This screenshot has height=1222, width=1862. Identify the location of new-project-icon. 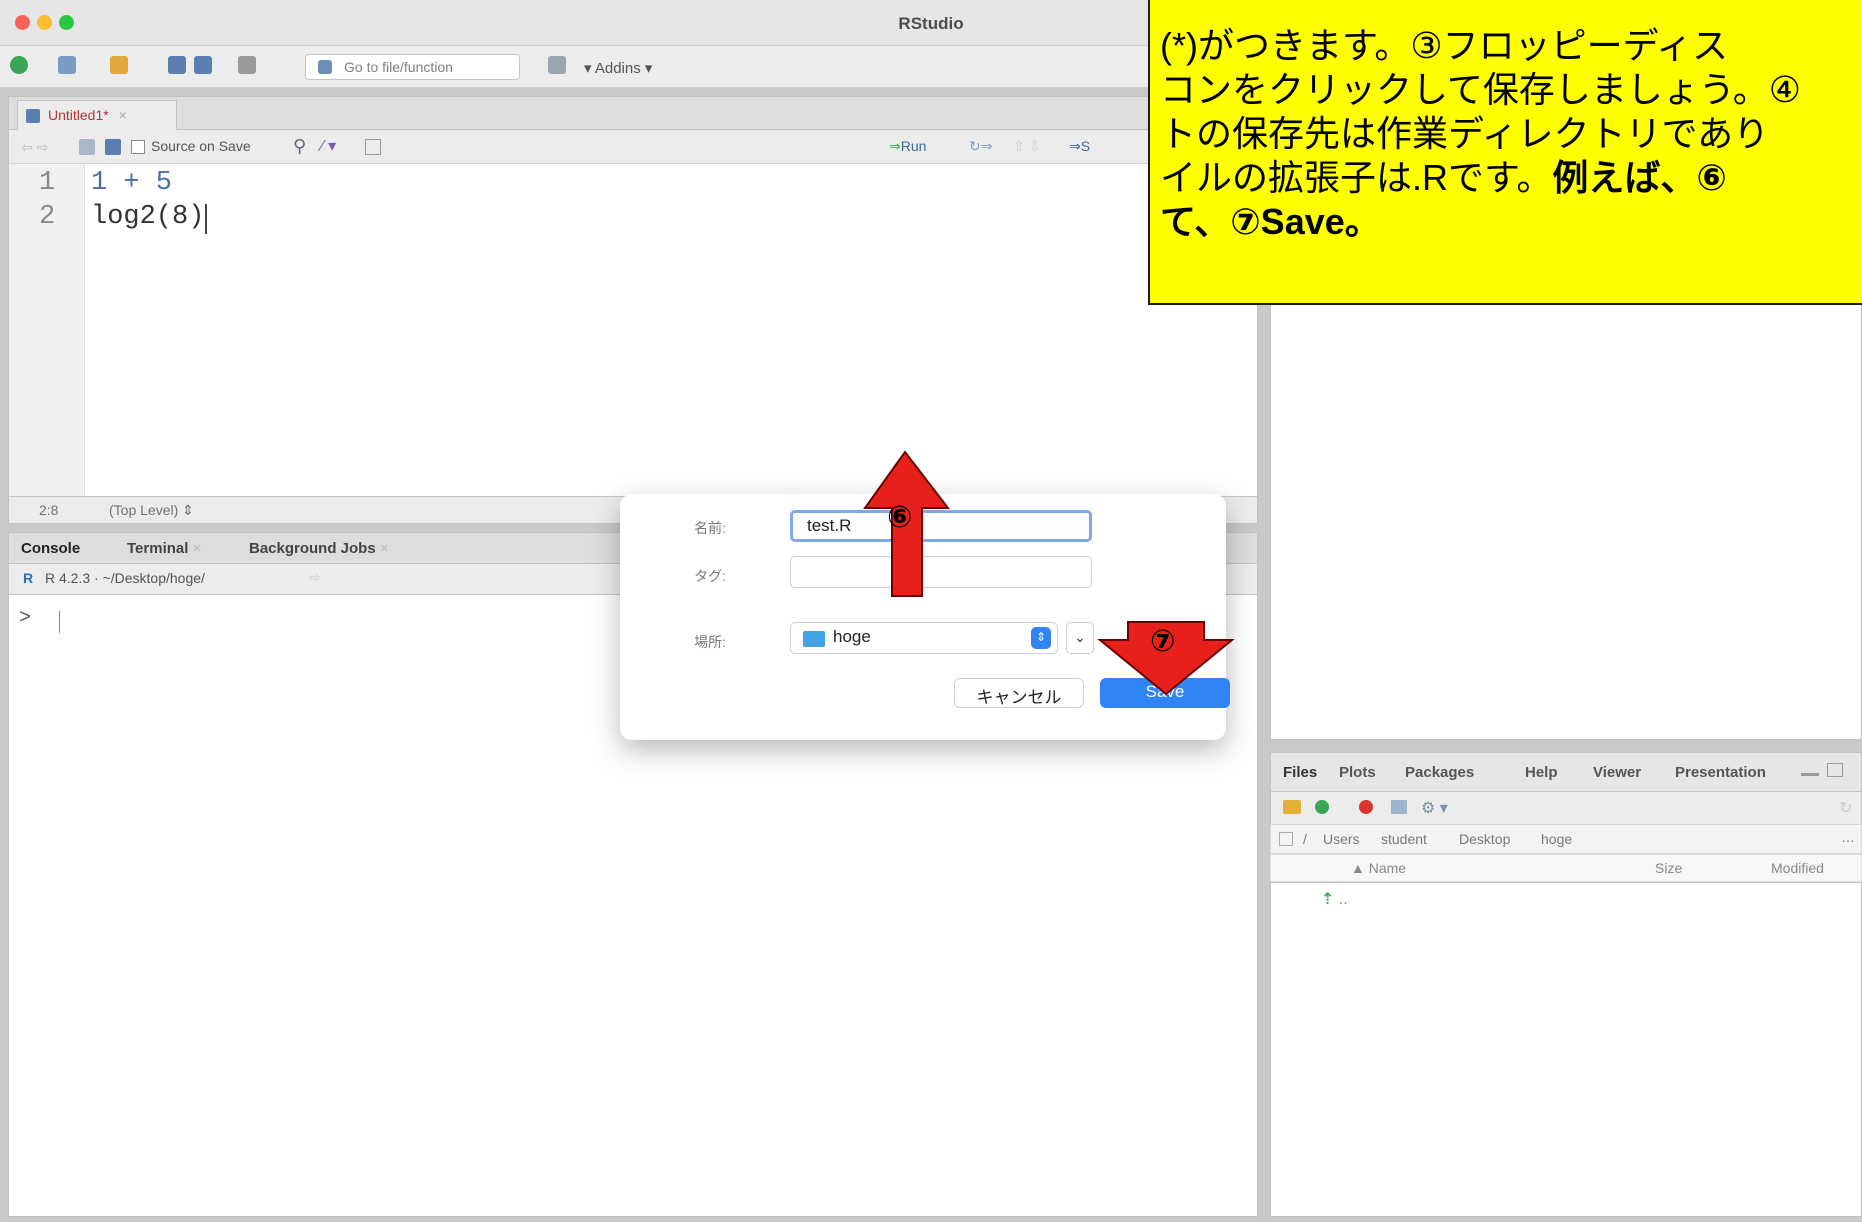
(67, 65).